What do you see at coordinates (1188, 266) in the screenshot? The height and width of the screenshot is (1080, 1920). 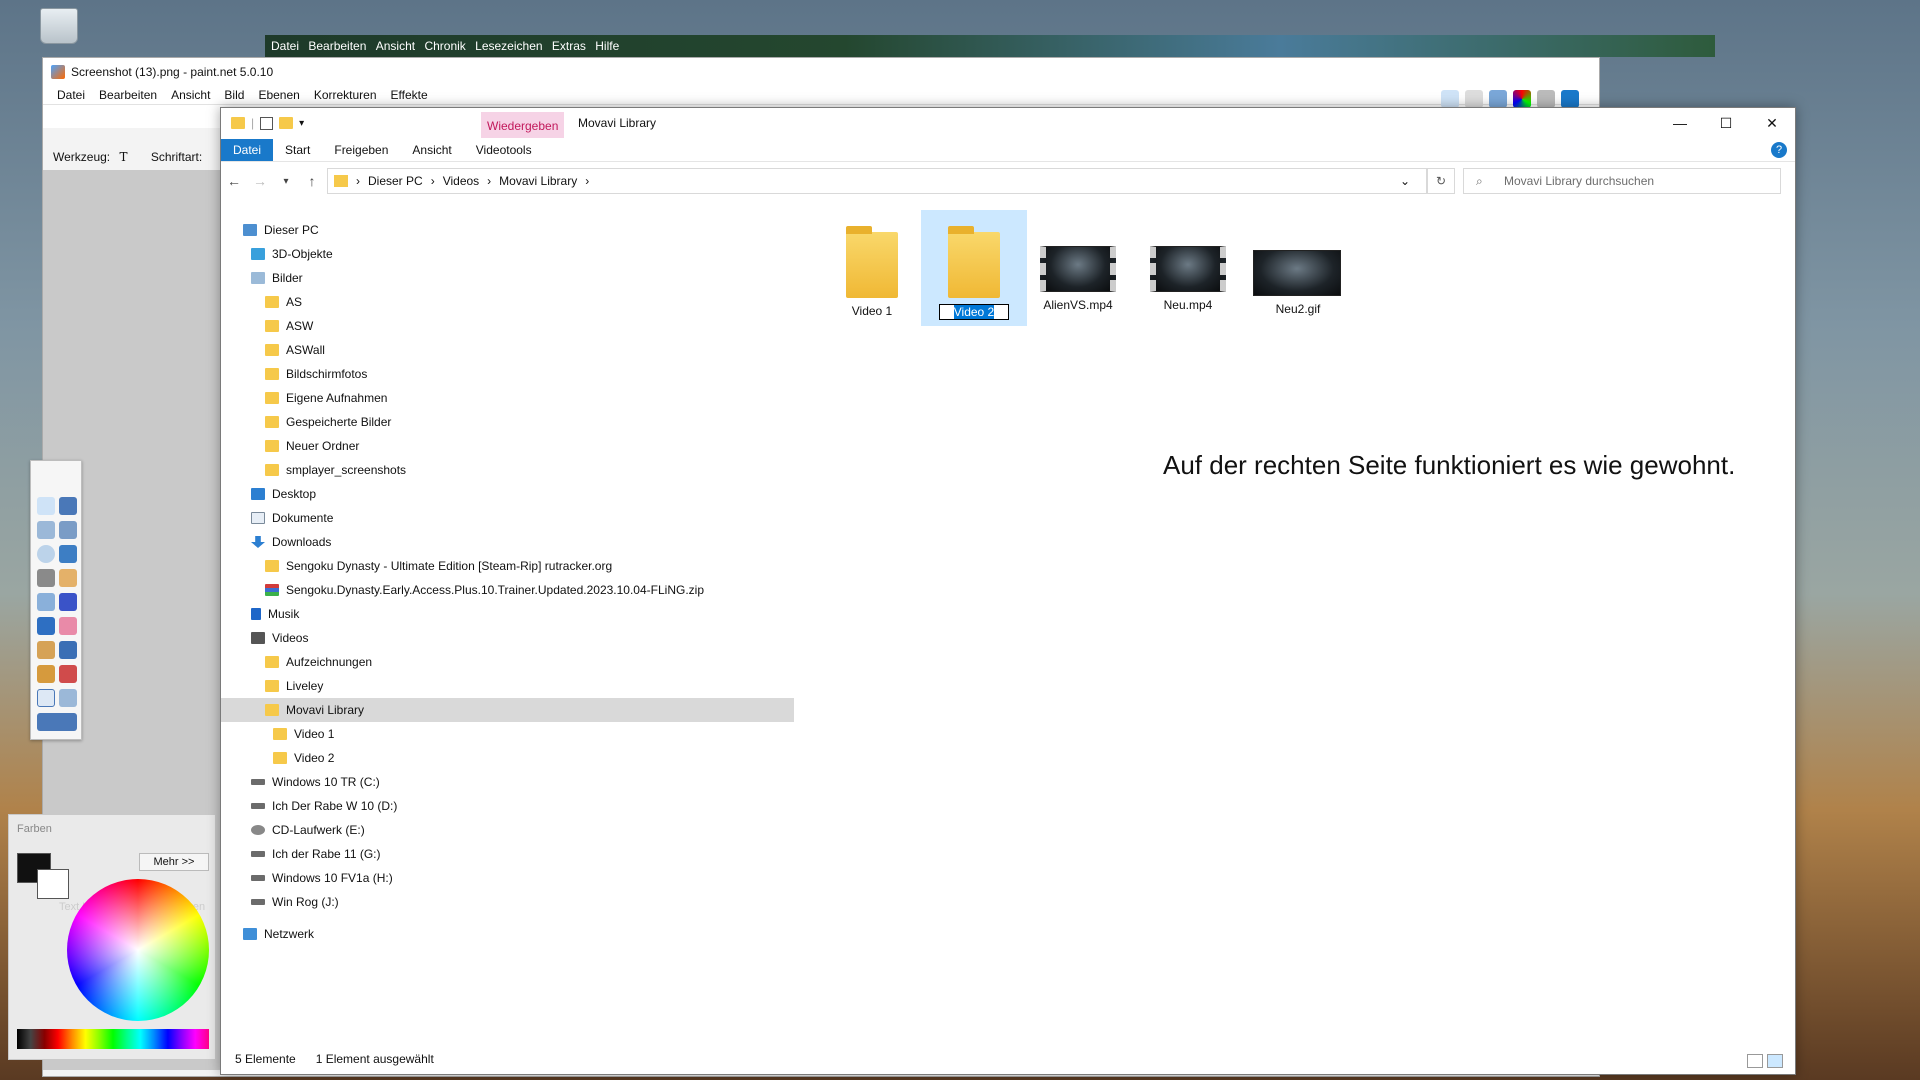 I see `file-item-neu-mp4: Neu.mp4` at bounding box center [1188, 266].